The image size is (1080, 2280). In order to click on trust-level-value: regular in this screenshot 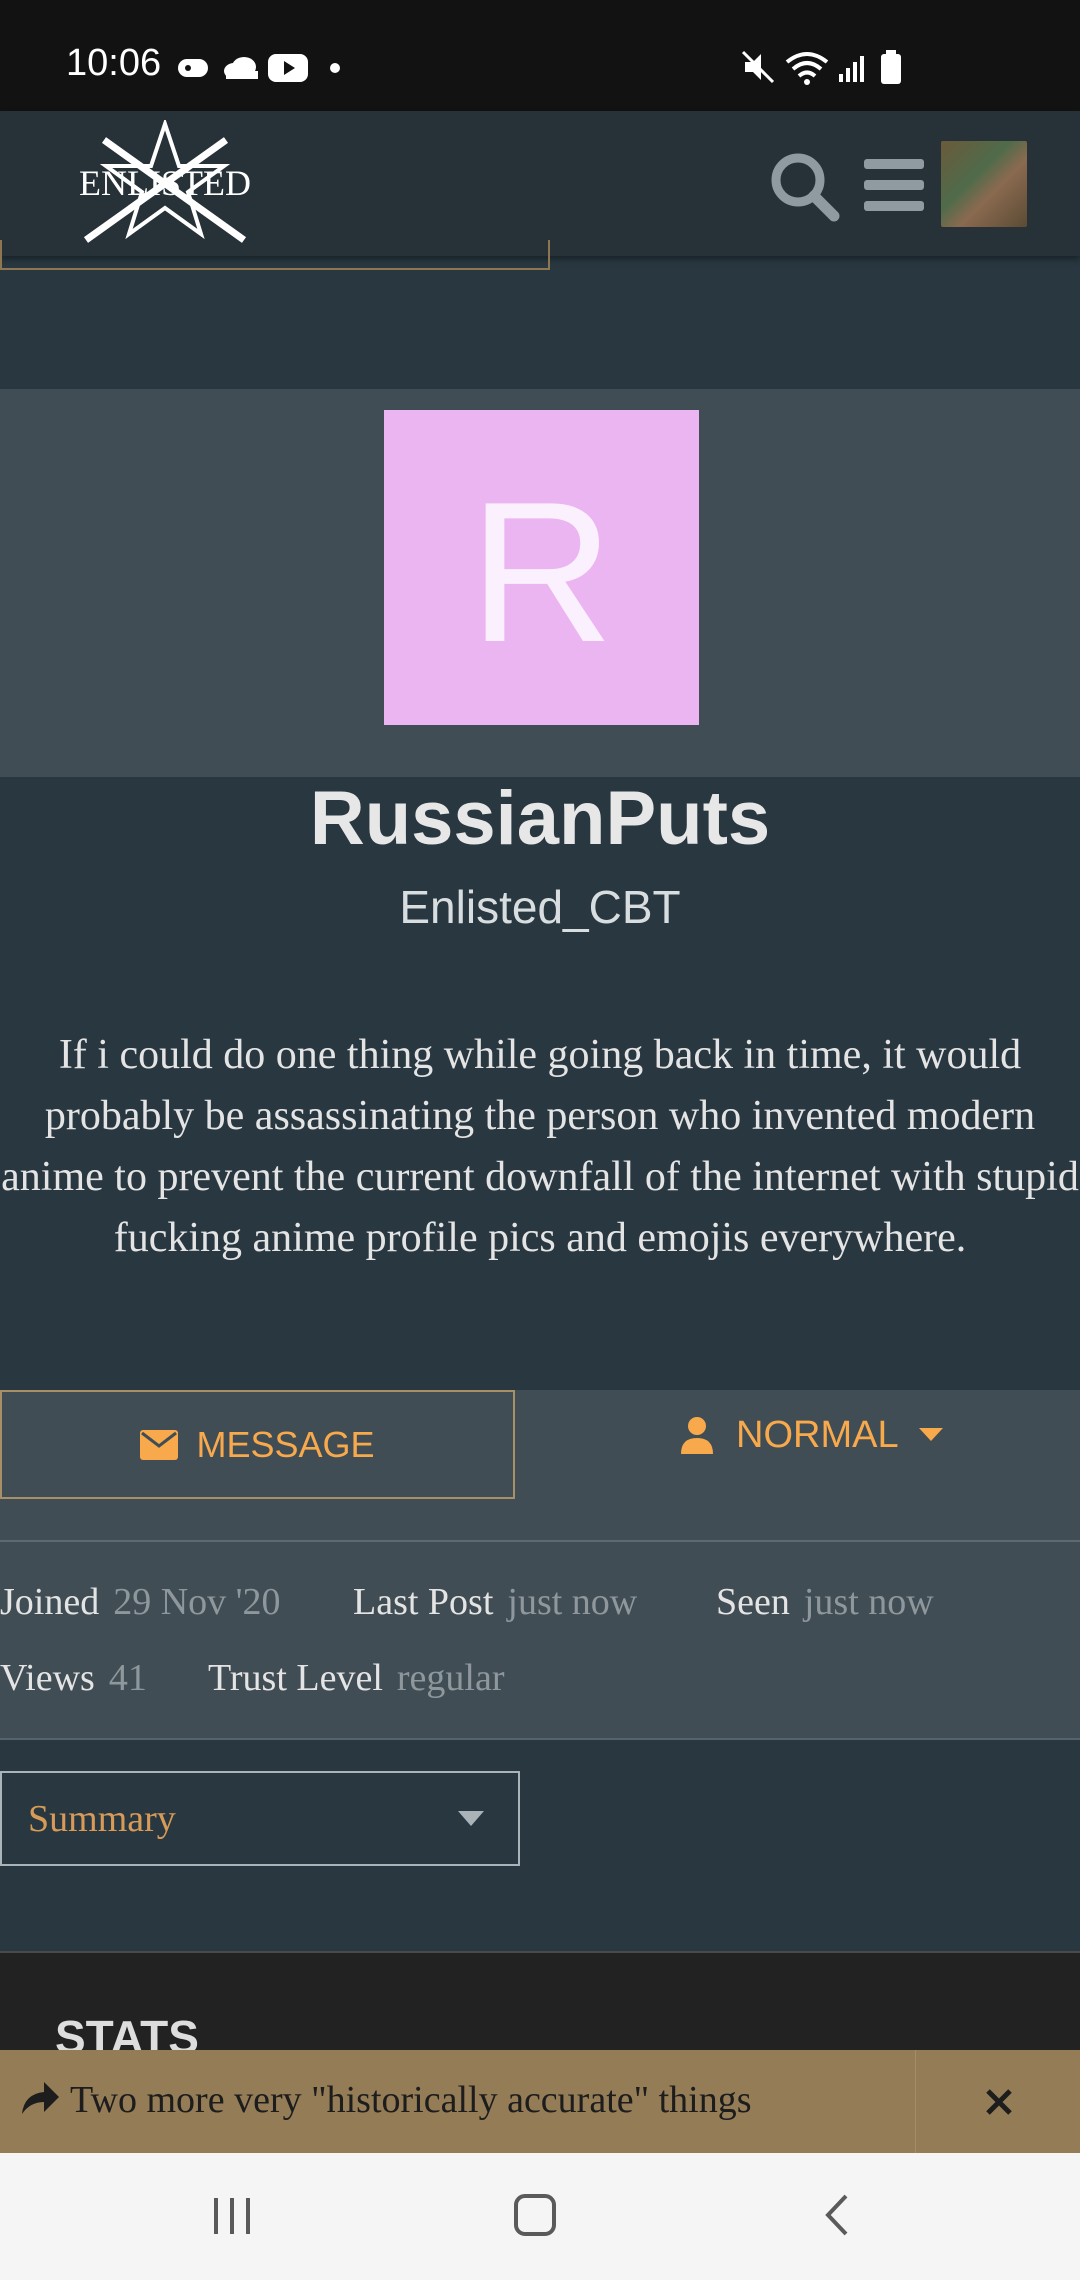, I will do `click(450, 1678)`.